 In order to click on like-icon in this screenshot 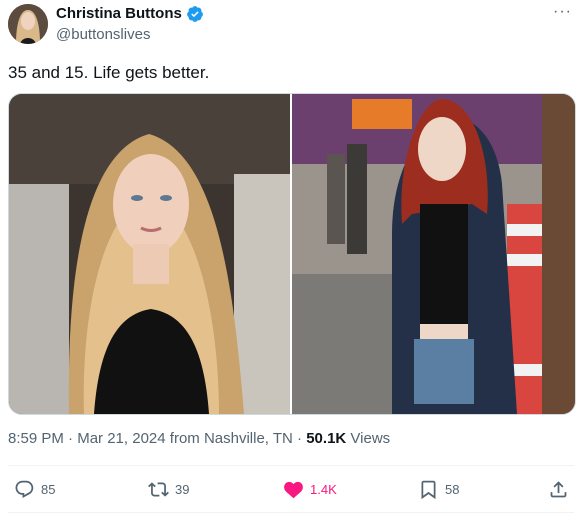, I will do `click(293, 489)`.